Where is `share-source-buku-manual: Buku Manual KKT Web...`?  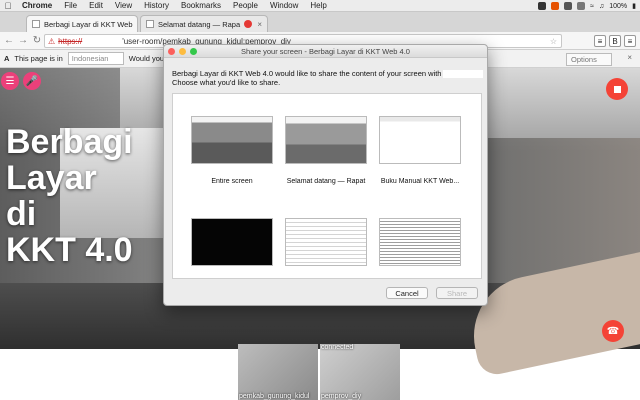 share-source-buku-manual: Buku Manual KKT Web... is located at coordinates (420, 150).